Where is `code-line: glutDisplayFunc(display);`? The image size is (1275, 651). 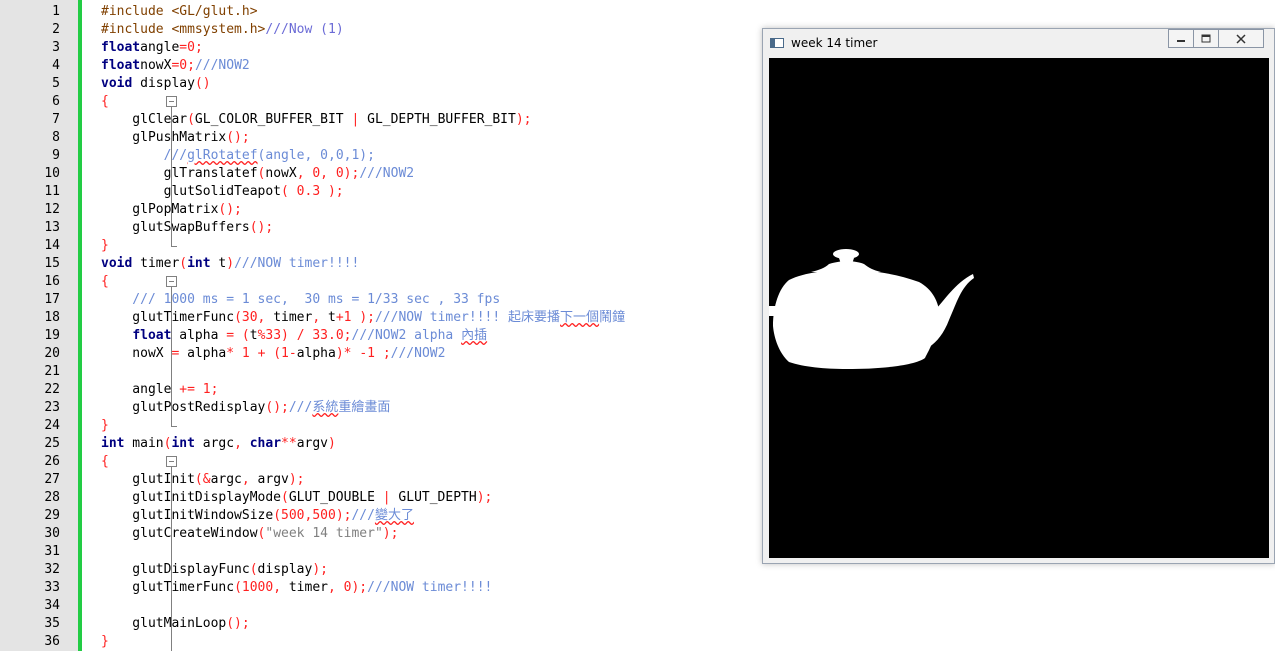 code-line: glutDisplayFunc(display); is located at coordinates (214, 570).